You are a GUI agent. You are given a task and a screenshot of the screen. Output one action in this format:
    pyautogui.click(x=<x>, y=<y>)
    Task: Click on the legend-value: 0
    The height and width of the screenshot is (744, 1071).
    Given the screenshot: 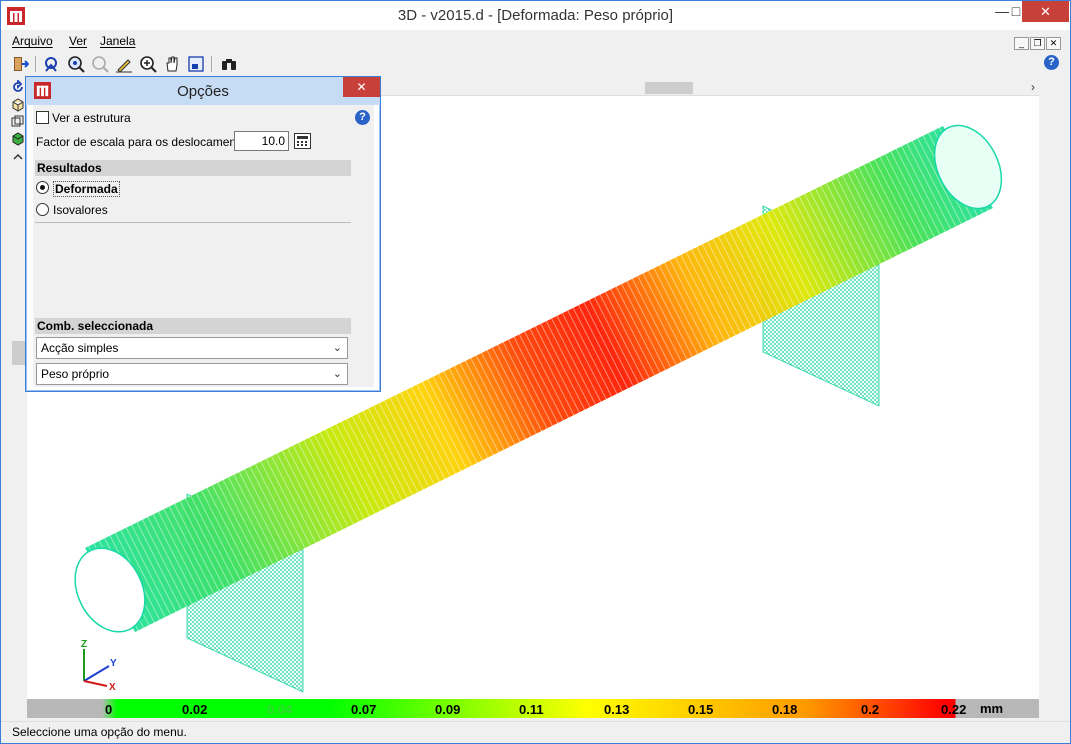 What is the action you would take?
    pyautogui.click(x=109, y=709)
    